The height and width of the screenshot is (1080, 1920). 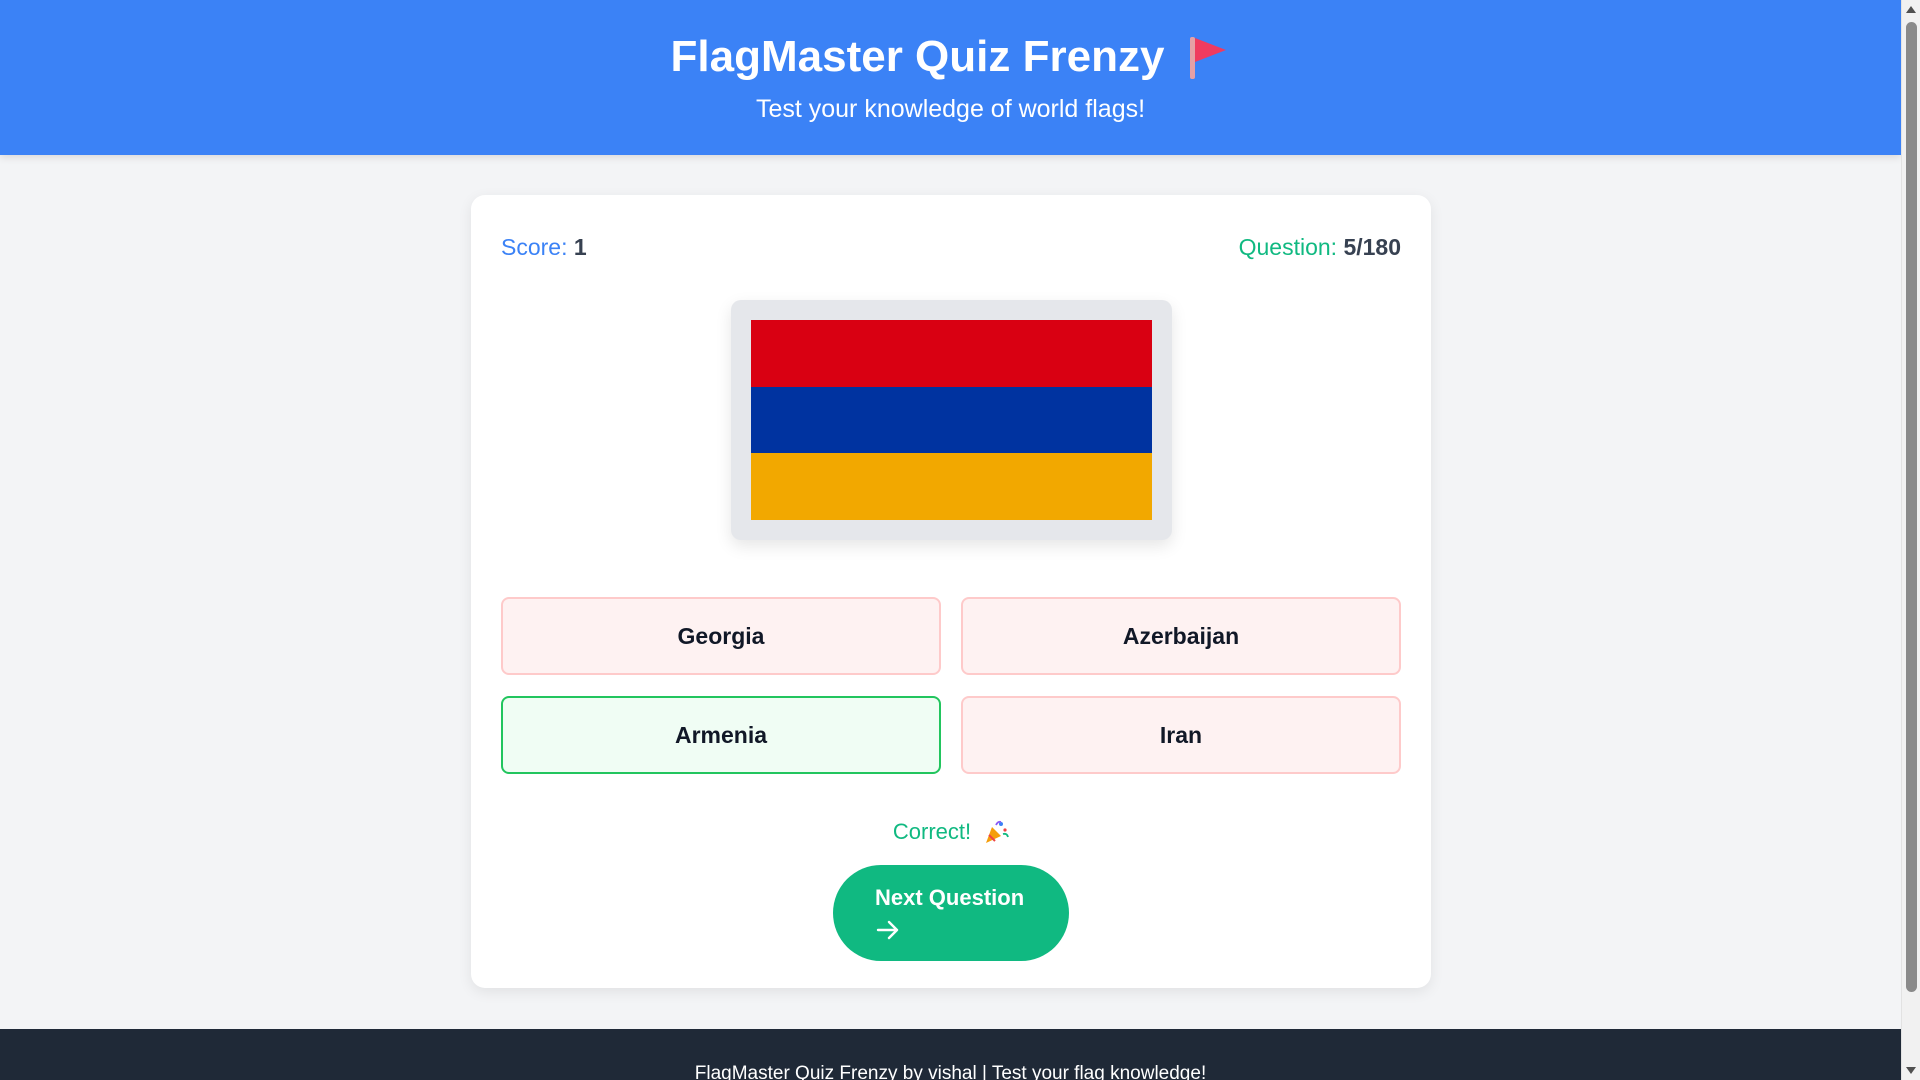 What do you see at coordinates (1911, 1070) in the screenshot?
I see `scroll-down-icon` at bounding box center [1911, 1070].